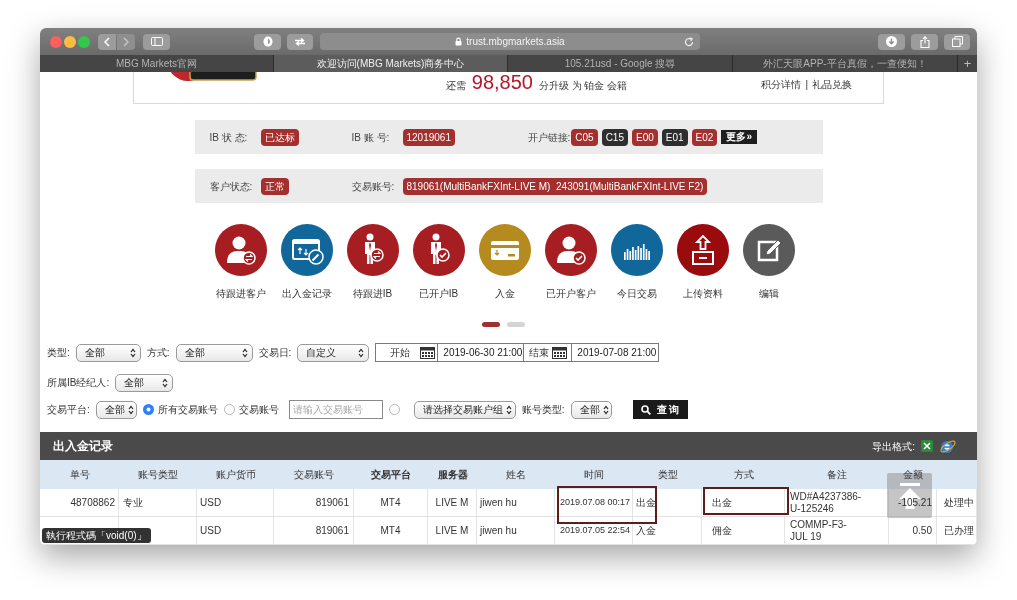 The width and height of the screenshot is (1017, 600). Describe the element at coordinates (96, 535) in the screenshot. I see `status-tooltip: 執行程式碼「void(0)」` at that location.